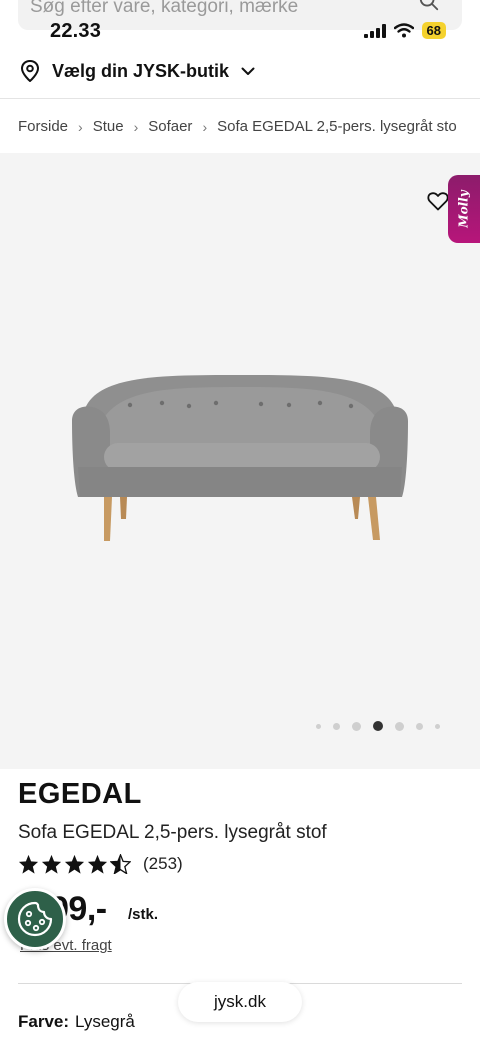  Describe the element at coordinates (337, 126) in the screenshot. I see `breadcrumb-current: Sofa EGEDAL 2,5-pers. lysegråt sto` at that location.